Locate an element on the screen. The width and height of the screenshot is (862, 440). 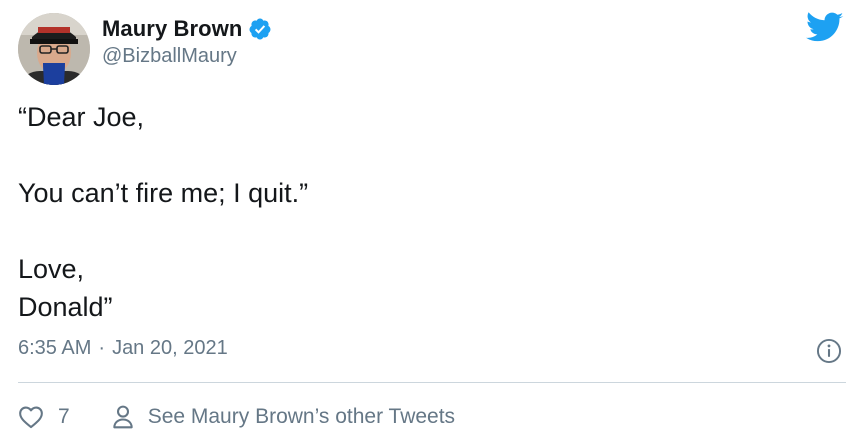
other-tweets-label: See Maury Brown’s other Tweets is located at coordinates (301, 417).